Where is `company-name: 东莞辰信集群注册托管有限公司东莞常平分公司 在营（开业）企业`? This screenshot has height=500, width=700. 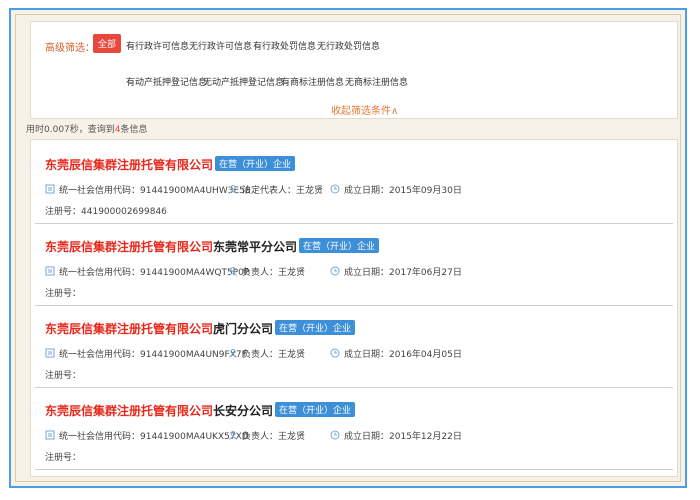 company-name: 东莞辰信集群注册托管有限公司东莞常平分公司 在营（开业）企业 is located at coordinates (212, 246).